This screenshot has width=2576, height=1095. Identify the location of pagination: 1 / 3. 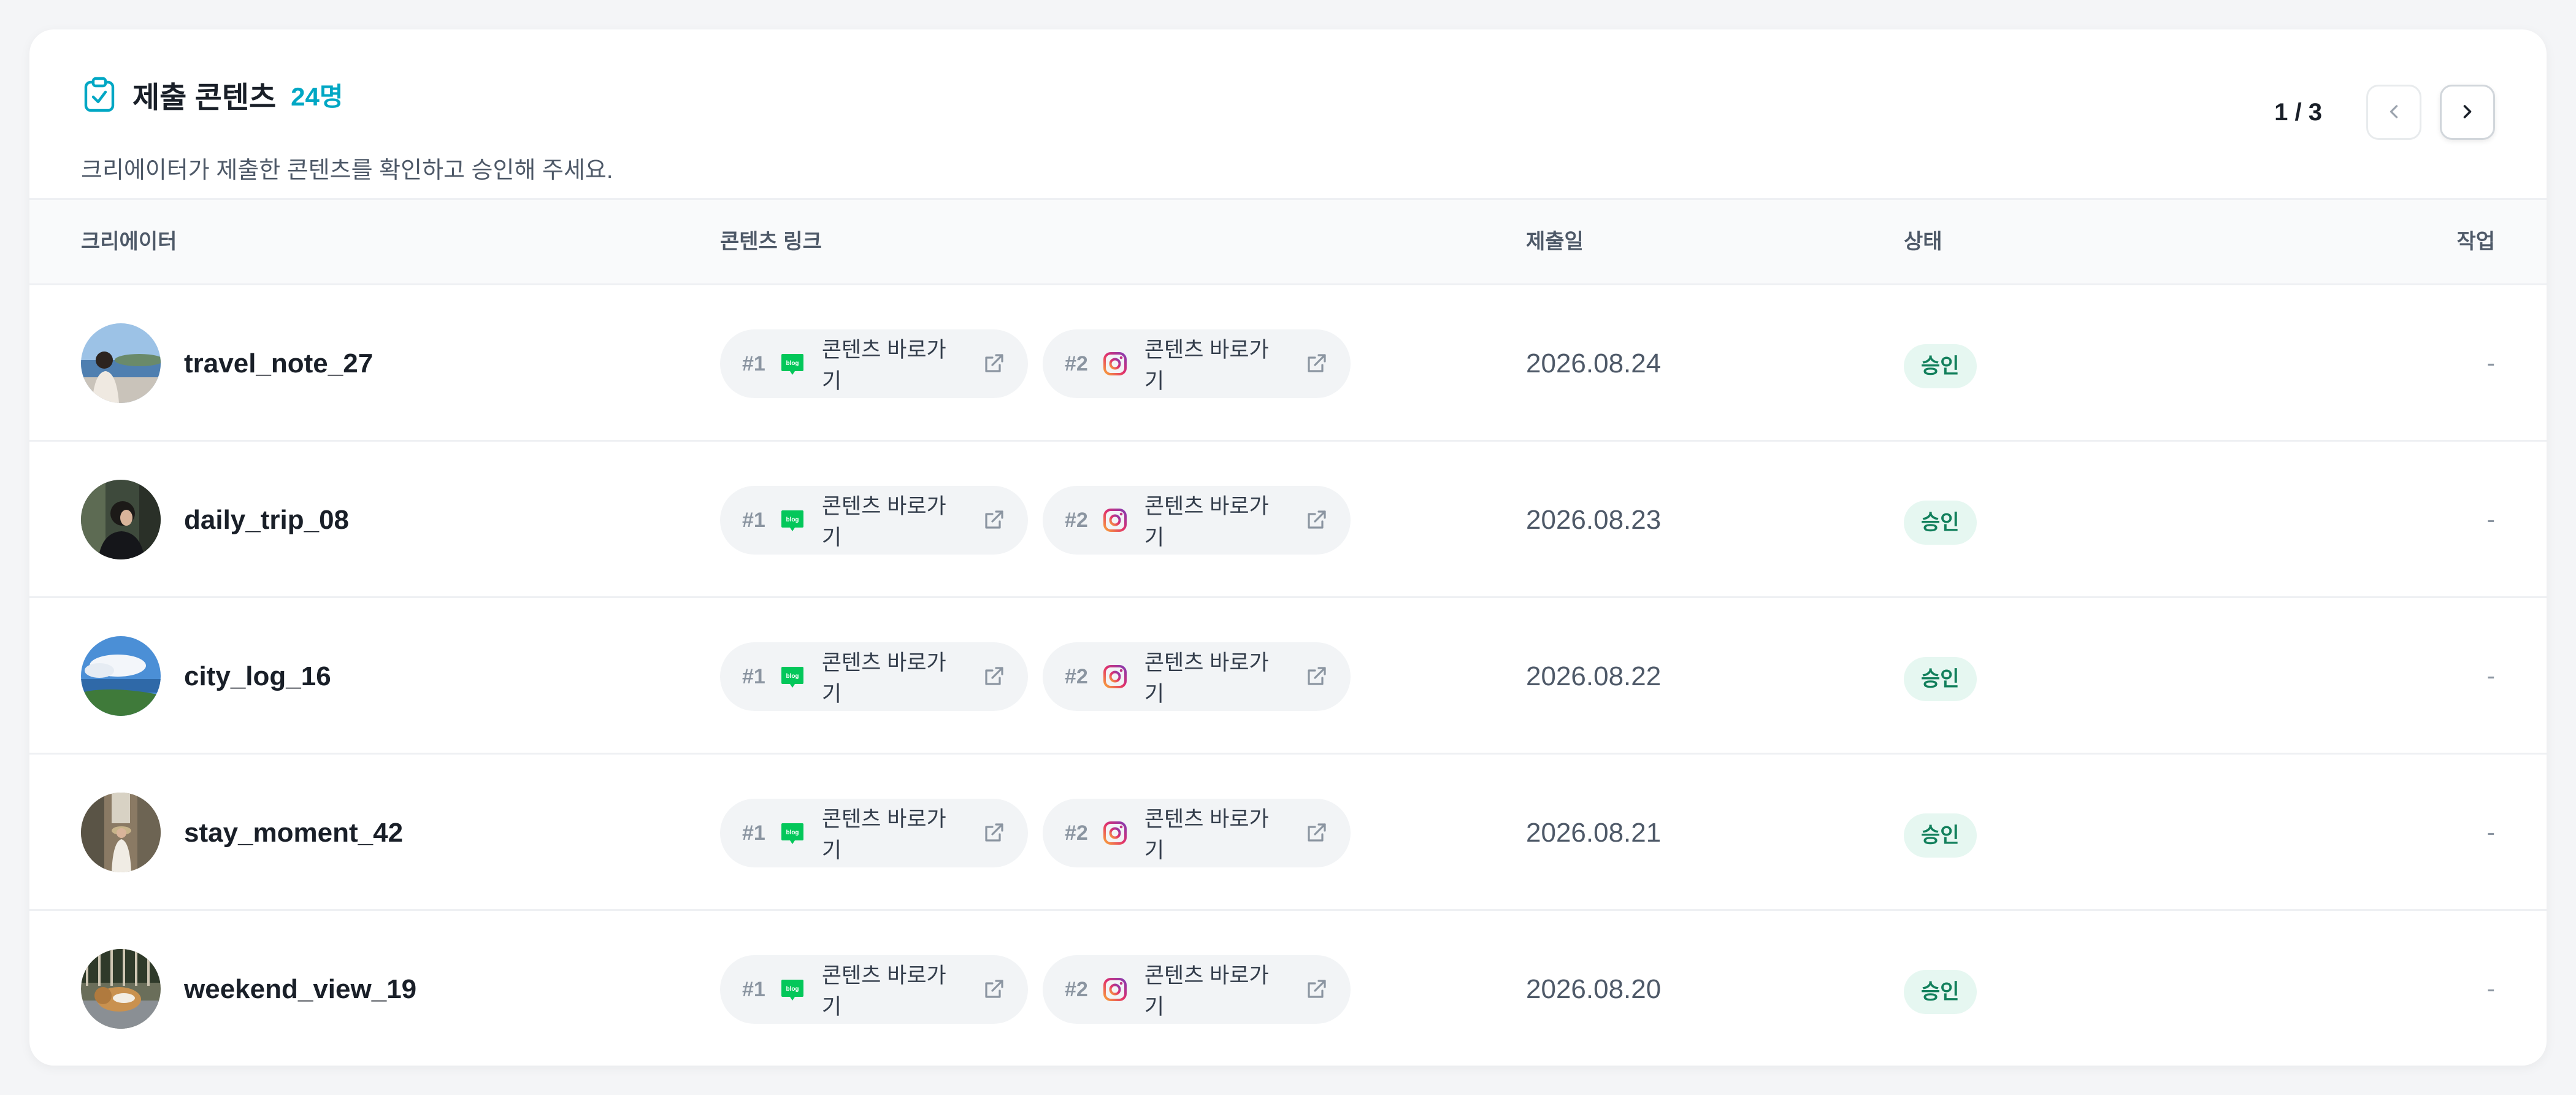
(2384, 113).